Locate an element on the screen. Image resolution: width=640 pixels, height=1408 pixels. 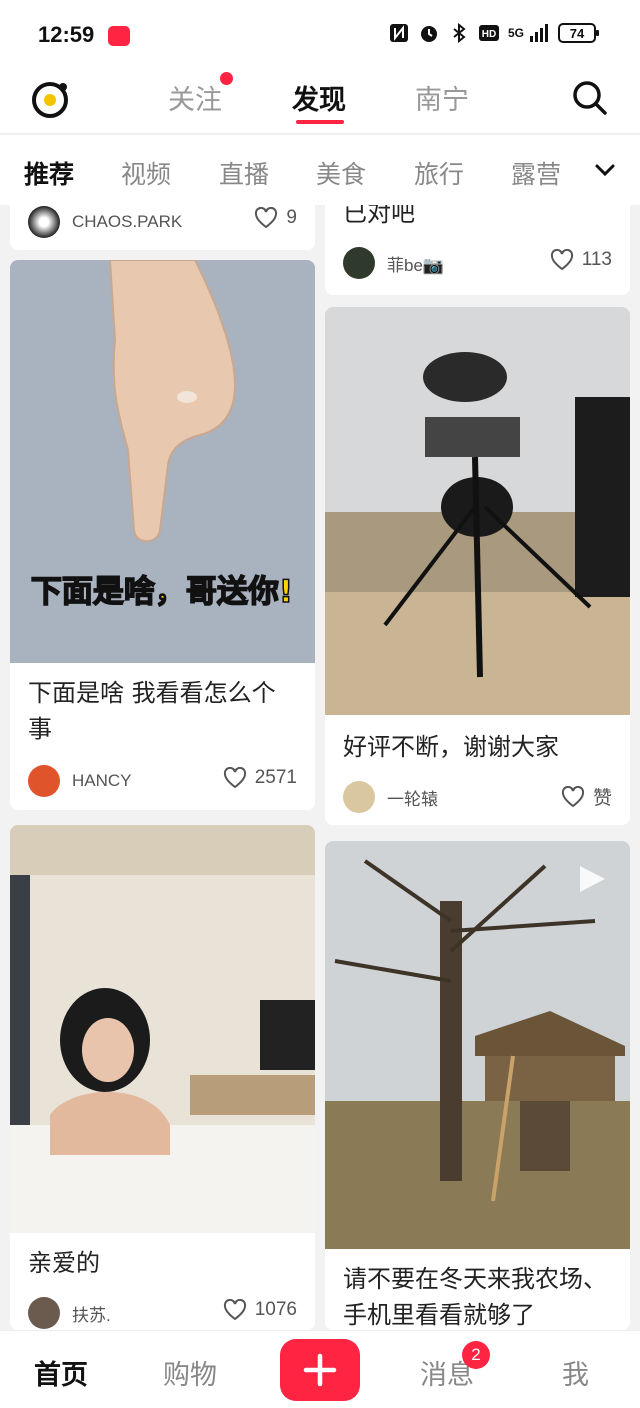
search-icon is located at coordinates (590, 98).